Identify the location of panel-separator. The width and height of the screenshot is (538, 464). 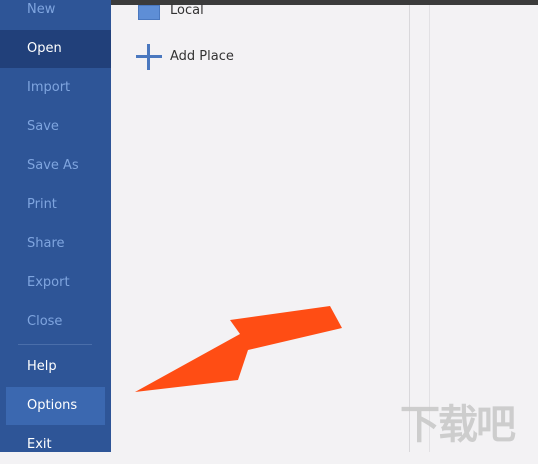
(429, 228).